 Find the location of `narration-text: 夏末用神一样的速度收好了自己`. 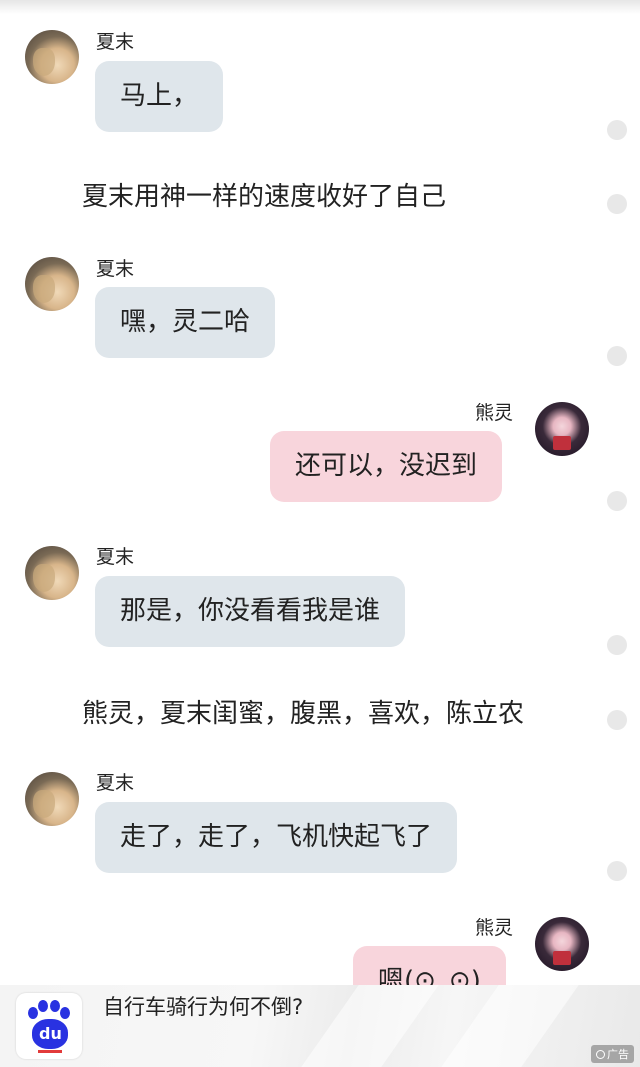

narration-text: 夏末用神一样的速度收好了自己 is located at coordinates (264, 197).